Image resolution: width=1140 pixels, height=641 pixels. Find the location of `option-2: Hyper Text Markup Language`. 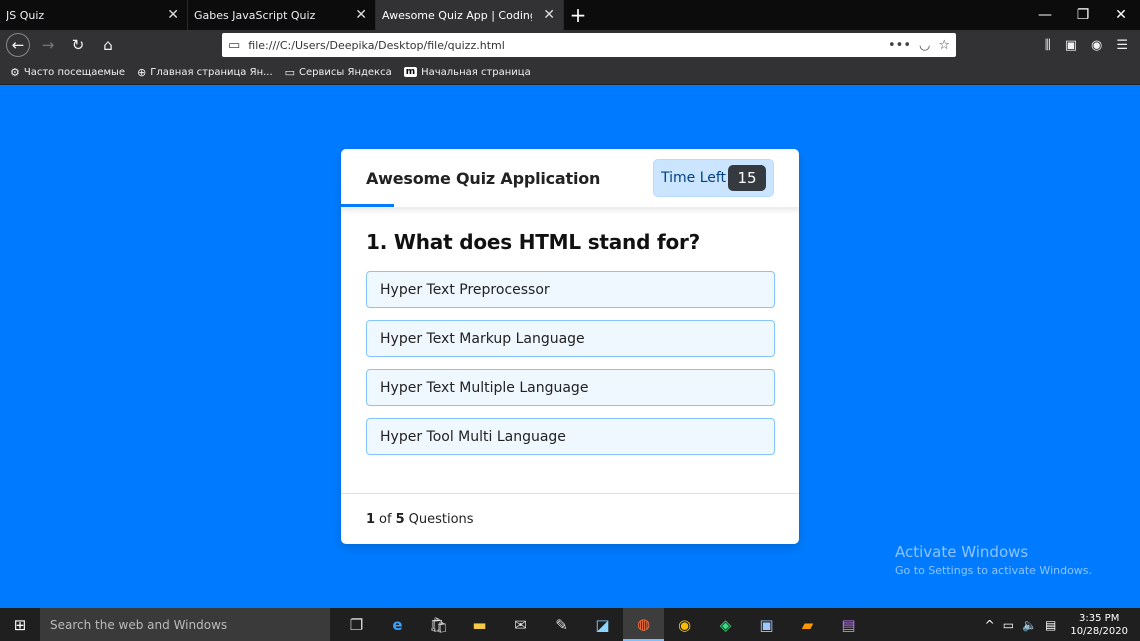

option-2: Hyper Text Markup Language is located at coordinates (570, 338).